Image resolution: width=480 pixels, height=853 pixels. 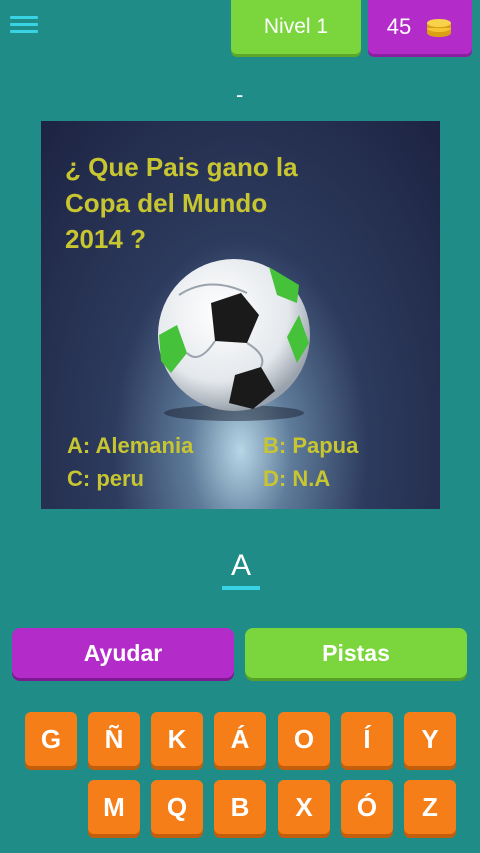 I want to click on key-button: Ñ, so click(x=114, y=739).